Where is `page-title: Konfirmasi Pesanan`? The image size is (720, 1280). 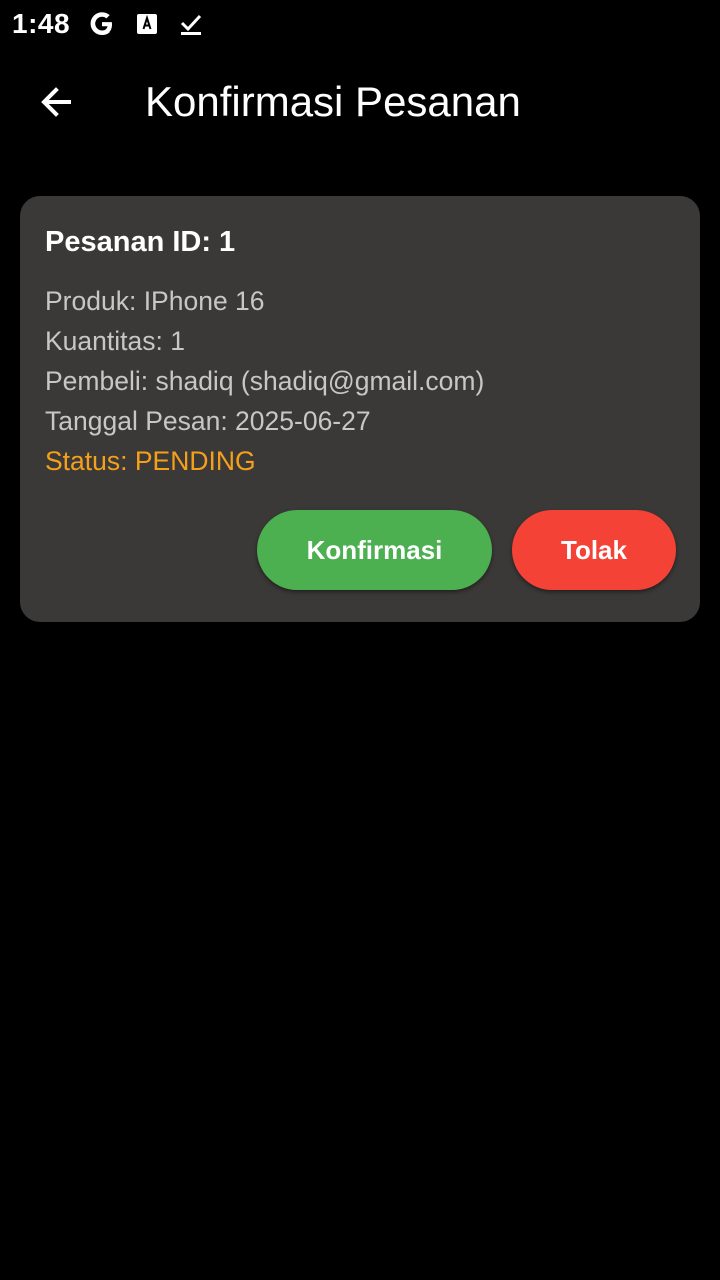
page-title: Konfirmasi Pesanan is located at coordinates (333, 101).